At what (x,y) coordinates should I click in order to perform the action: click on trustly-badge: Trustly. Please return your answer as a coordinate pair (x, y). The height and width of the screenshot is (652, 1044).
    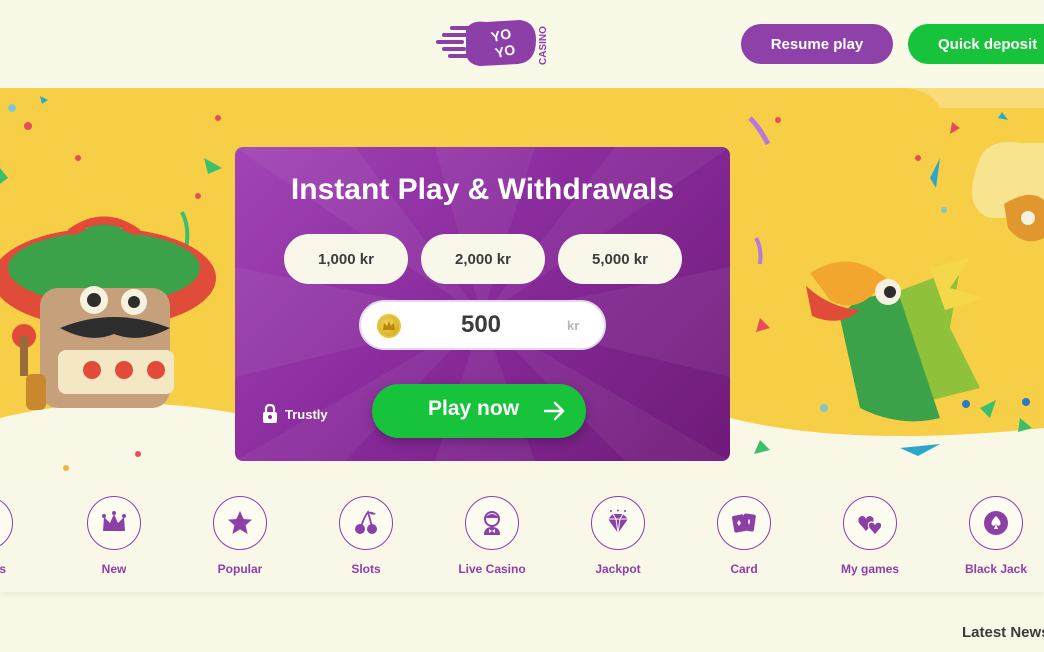
    Looking at the image, I should click on (294, 414).